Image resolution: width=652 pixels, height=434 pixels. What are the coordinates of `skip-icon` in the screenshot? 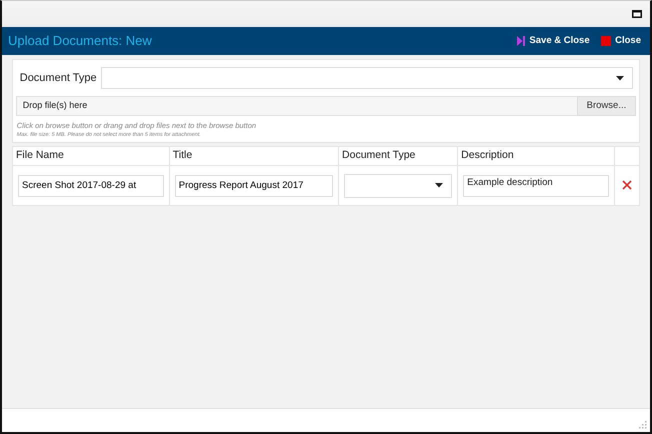 It's located at (521, 41).